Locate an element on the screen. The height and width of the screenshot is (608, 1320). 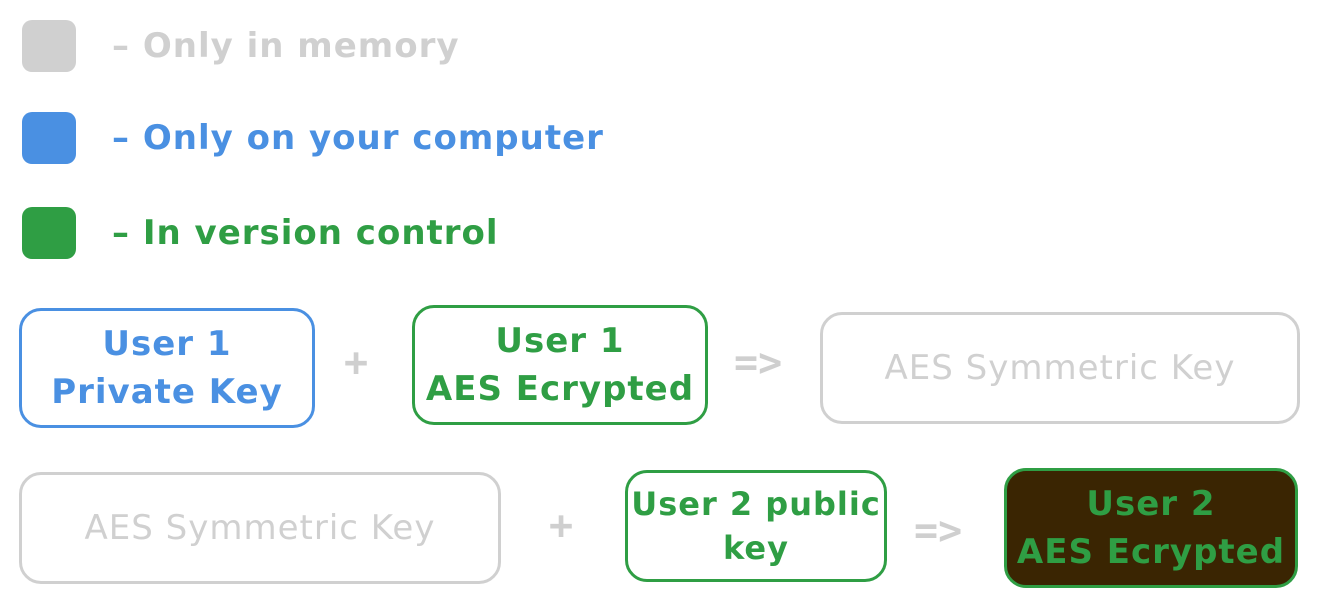
legend-version-control: – In version control is located at coordinates (260, 233).